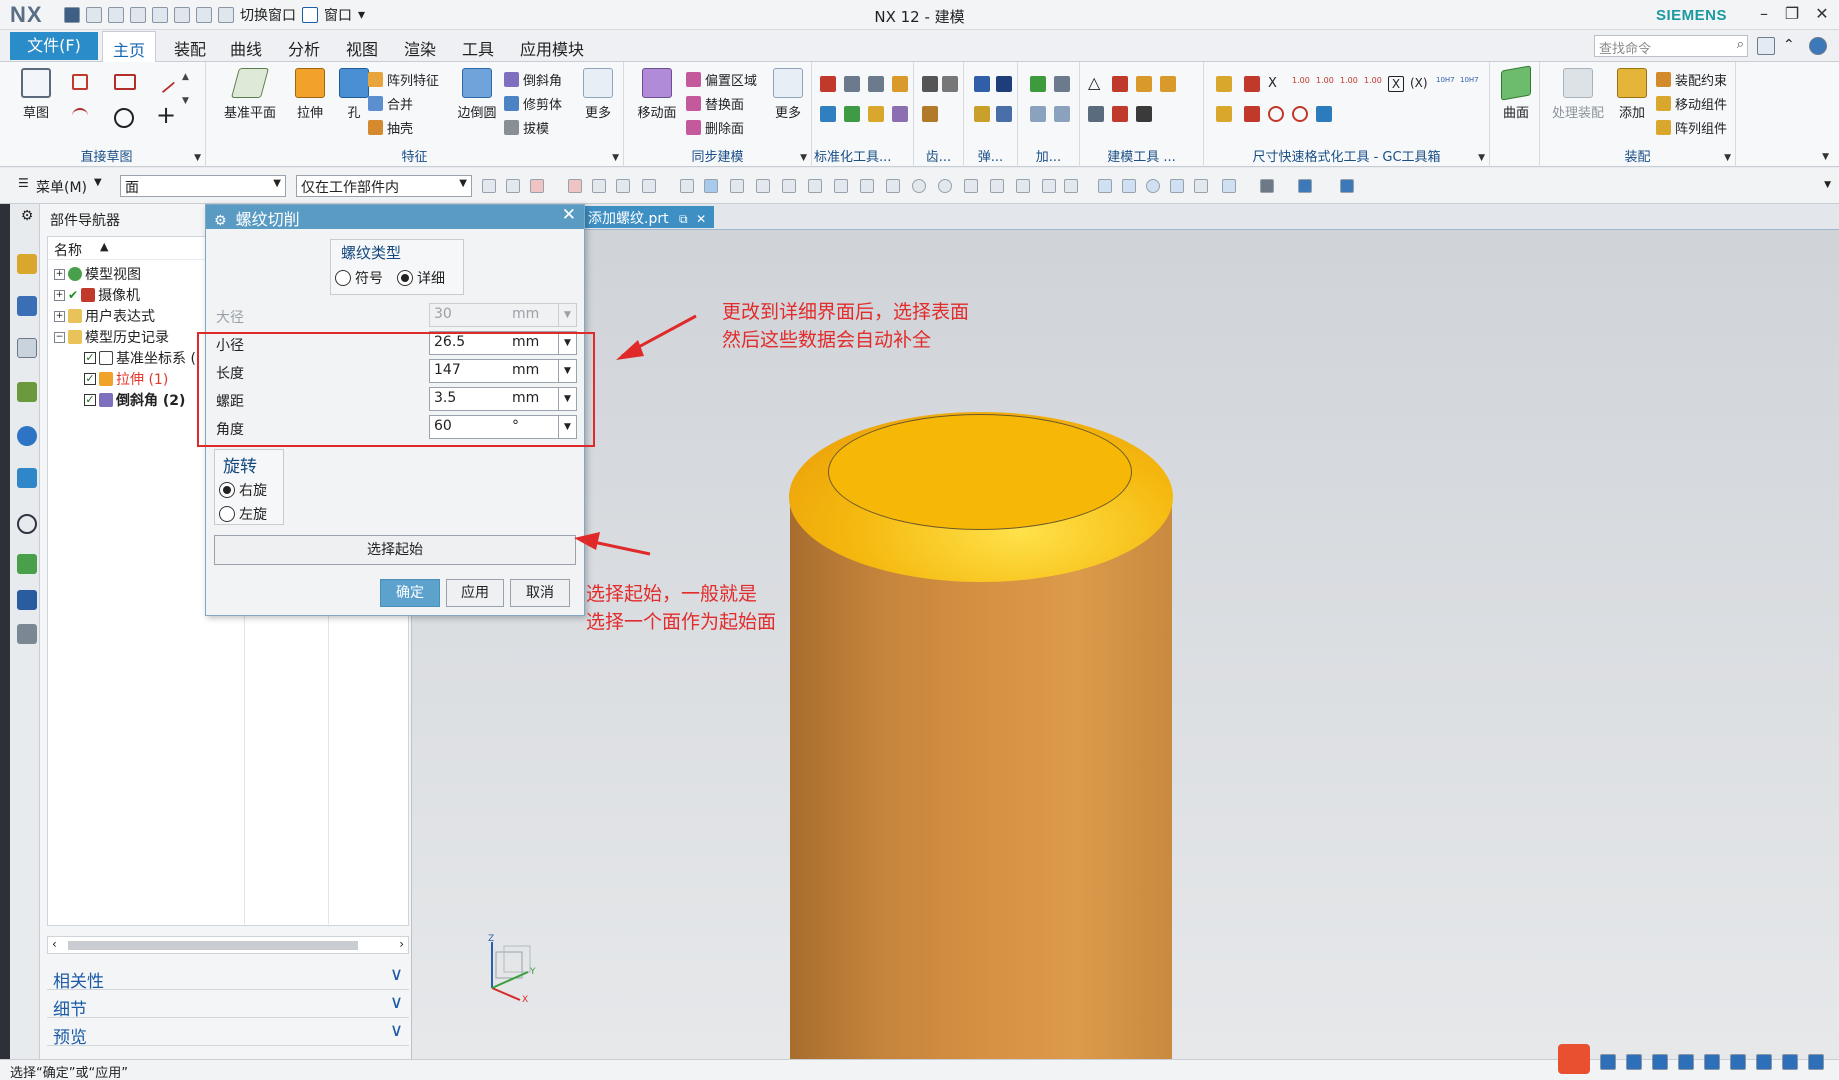 The width and height of the screenshot is (1839, 1080). I want to click on checkbox: ✓, so click(90, 358).